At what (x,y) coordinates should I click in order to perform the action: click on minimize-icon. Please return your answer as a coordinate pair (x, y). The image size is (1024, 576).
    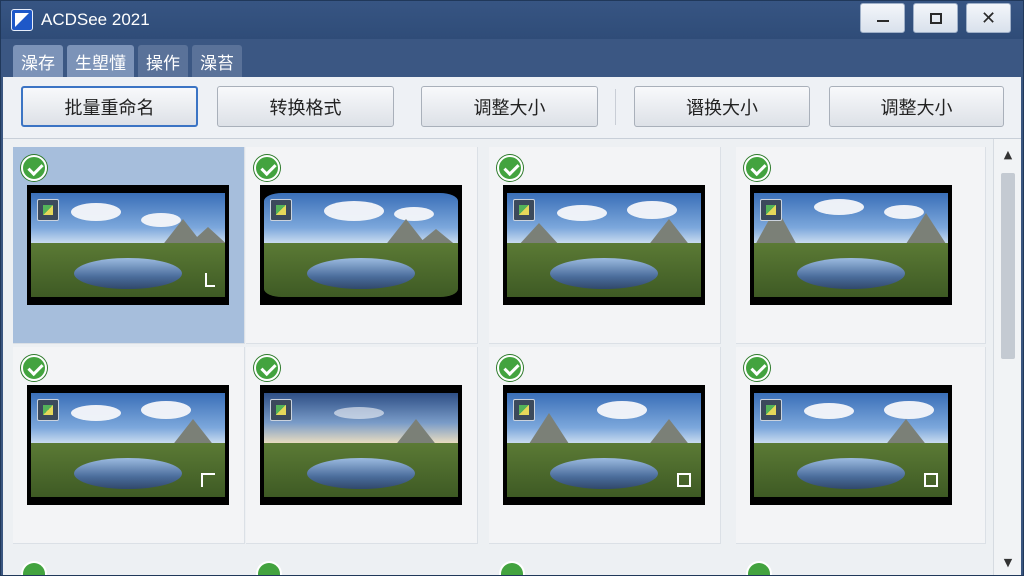
    Looking at the image, I should click on (882, 21).